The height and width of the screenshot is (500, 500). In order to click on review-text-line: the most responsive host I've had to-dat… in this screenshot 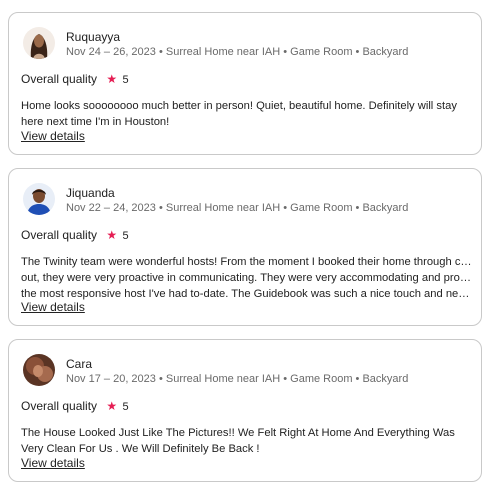, I will do `click(247, 294)`.